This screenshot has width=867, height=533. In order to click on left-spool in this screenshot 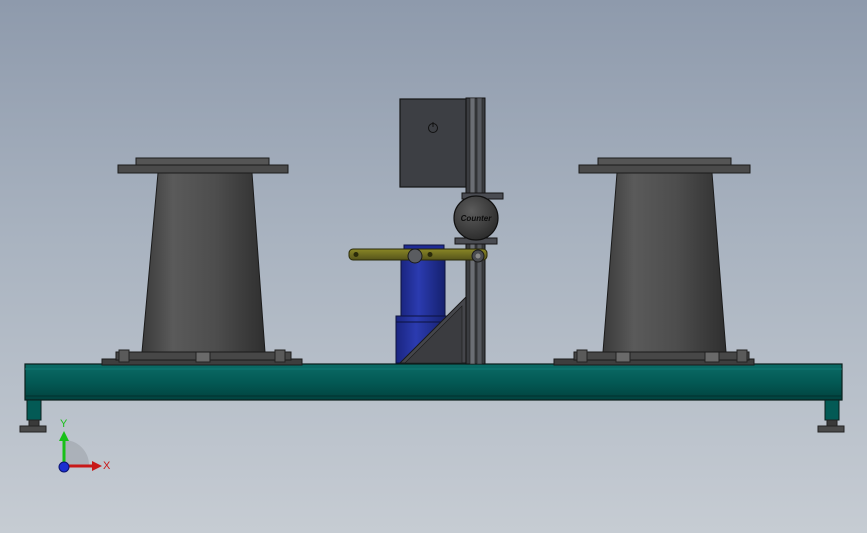, I will do `click(202, 261)`.